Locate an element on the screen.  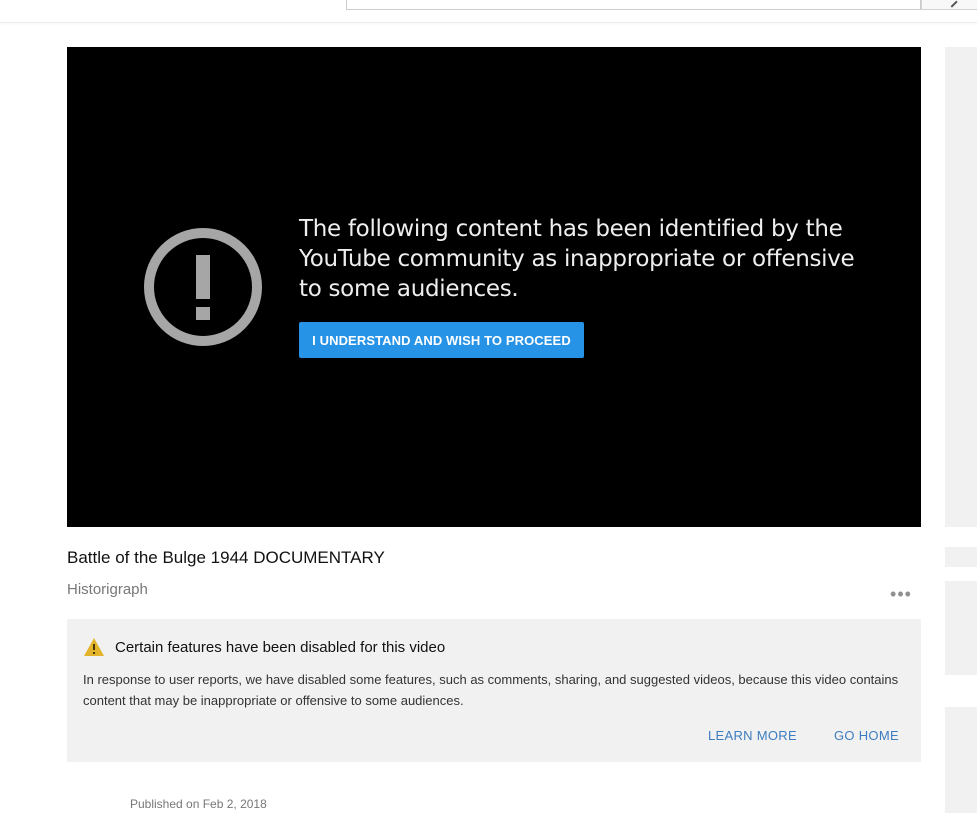
top-bar is located at coordinates (488, 11).